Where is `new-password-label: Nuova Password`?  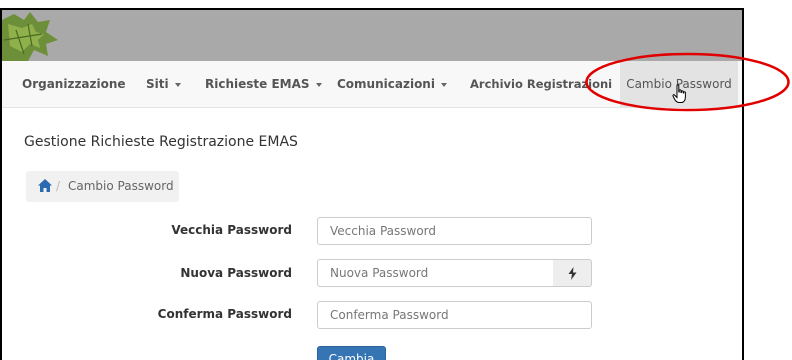
new-password-label: Nuova Password is located at coordinates (236, 273).